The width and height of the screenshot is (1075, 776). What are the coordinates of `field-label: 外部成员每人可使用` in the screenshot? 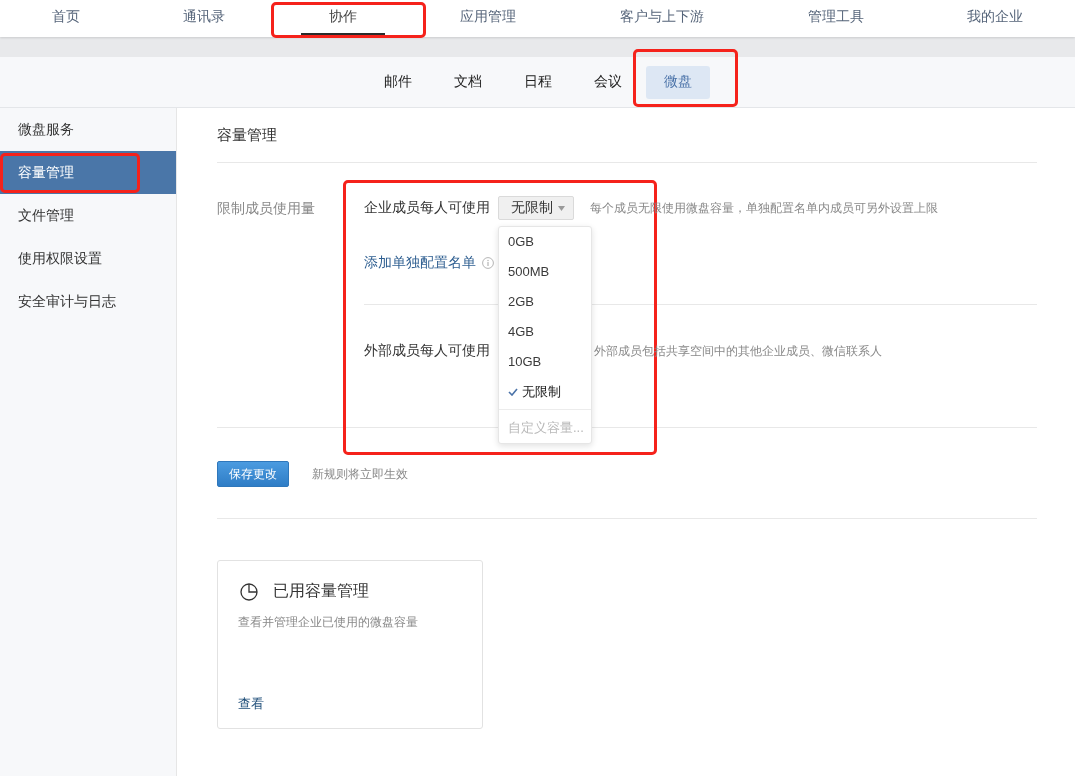 It's located at (427, 351).